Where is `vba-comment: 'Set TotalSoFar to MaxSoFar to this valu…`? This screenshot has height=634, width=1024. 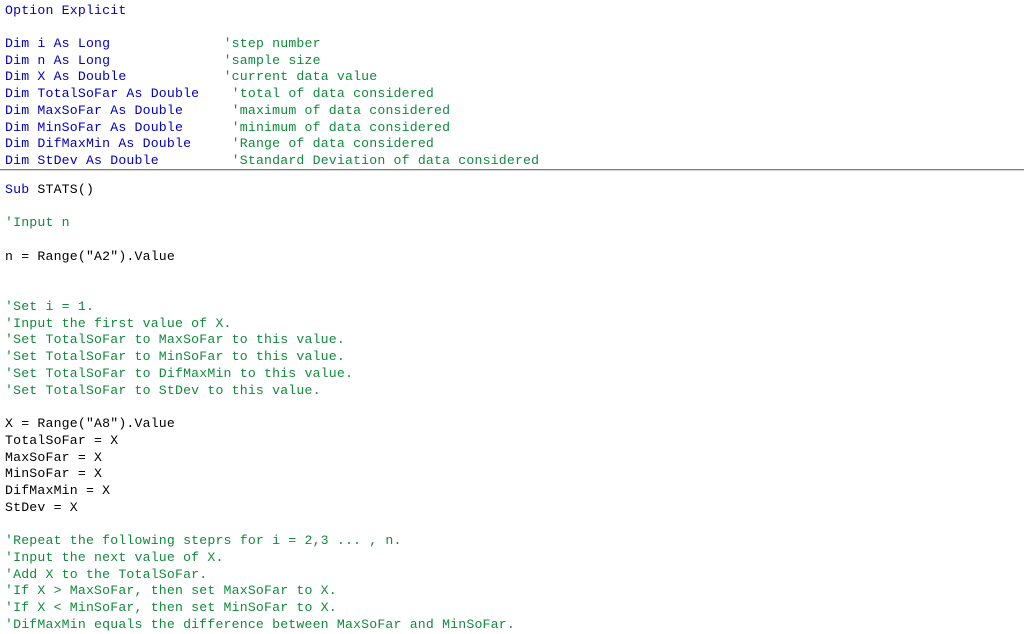 vba-comment: 'Set TotalSoFar to MaxSoFar to this valu… is located at coordinates (175, 340).